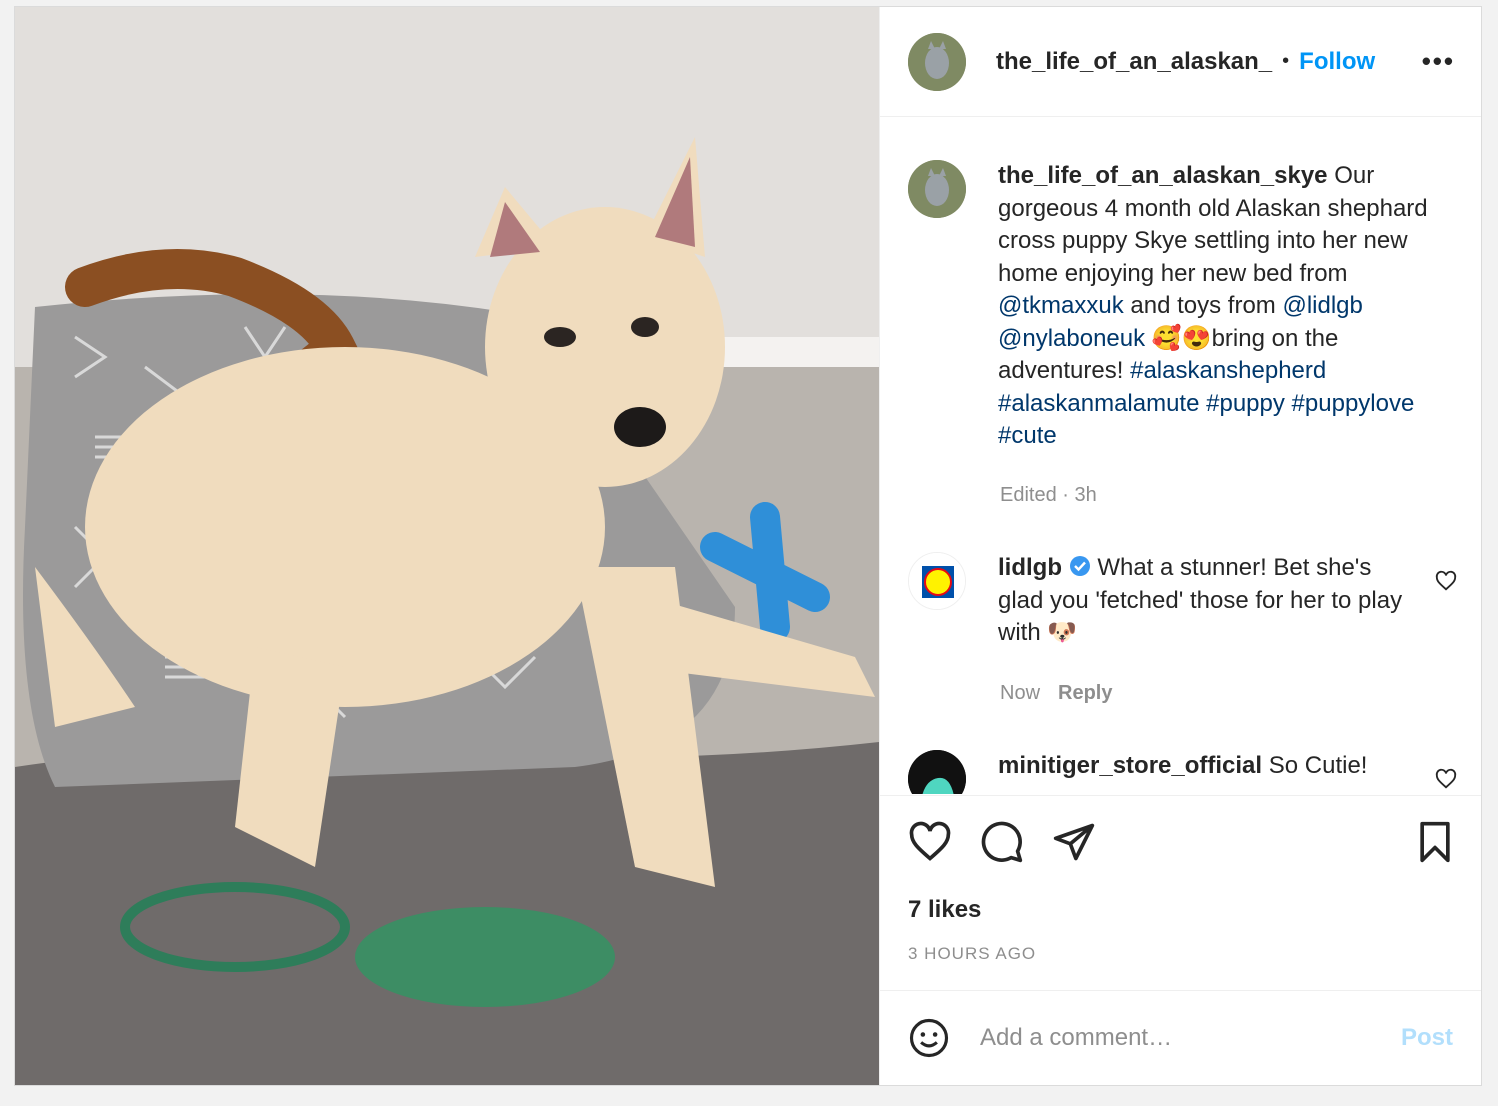 The height and width of the screenshot is (1106, 1498). I want to click on post-comment-button: Post, so click(1427, 1038).